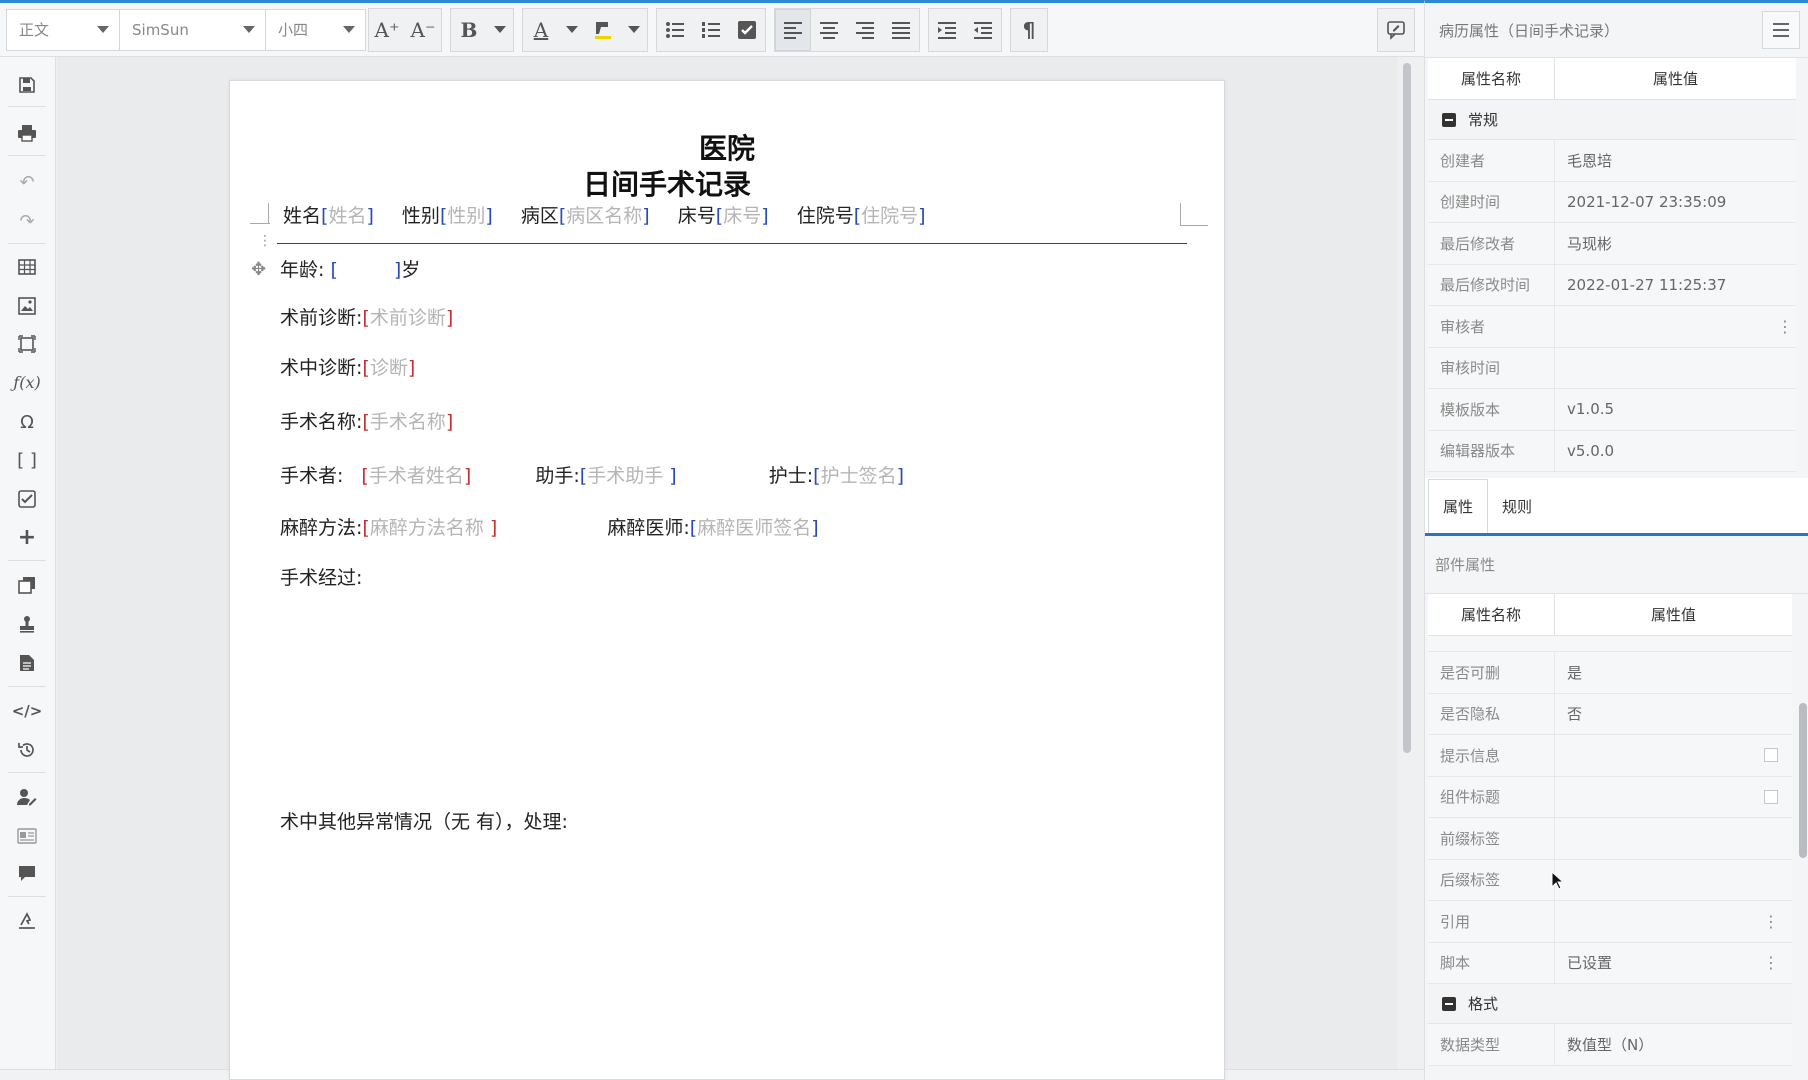 Image resolution: width=1808 pixels, height=1080 pixels. What do you see at coordinates (27, 221) in the screenshot?
I see `redo-button: ↷` at bounding box center [27, 221].